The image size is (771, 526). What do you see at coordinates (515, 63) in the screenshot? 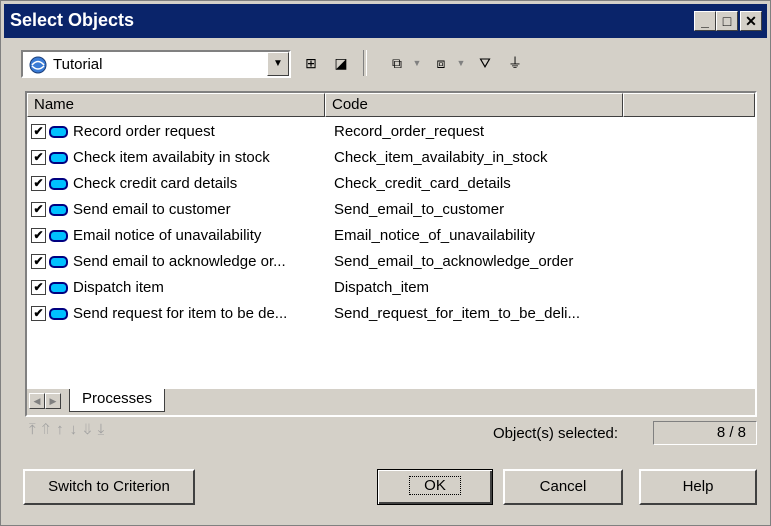
I see `filter-settings-icon: ⏚` at bounding box center [515, 63].